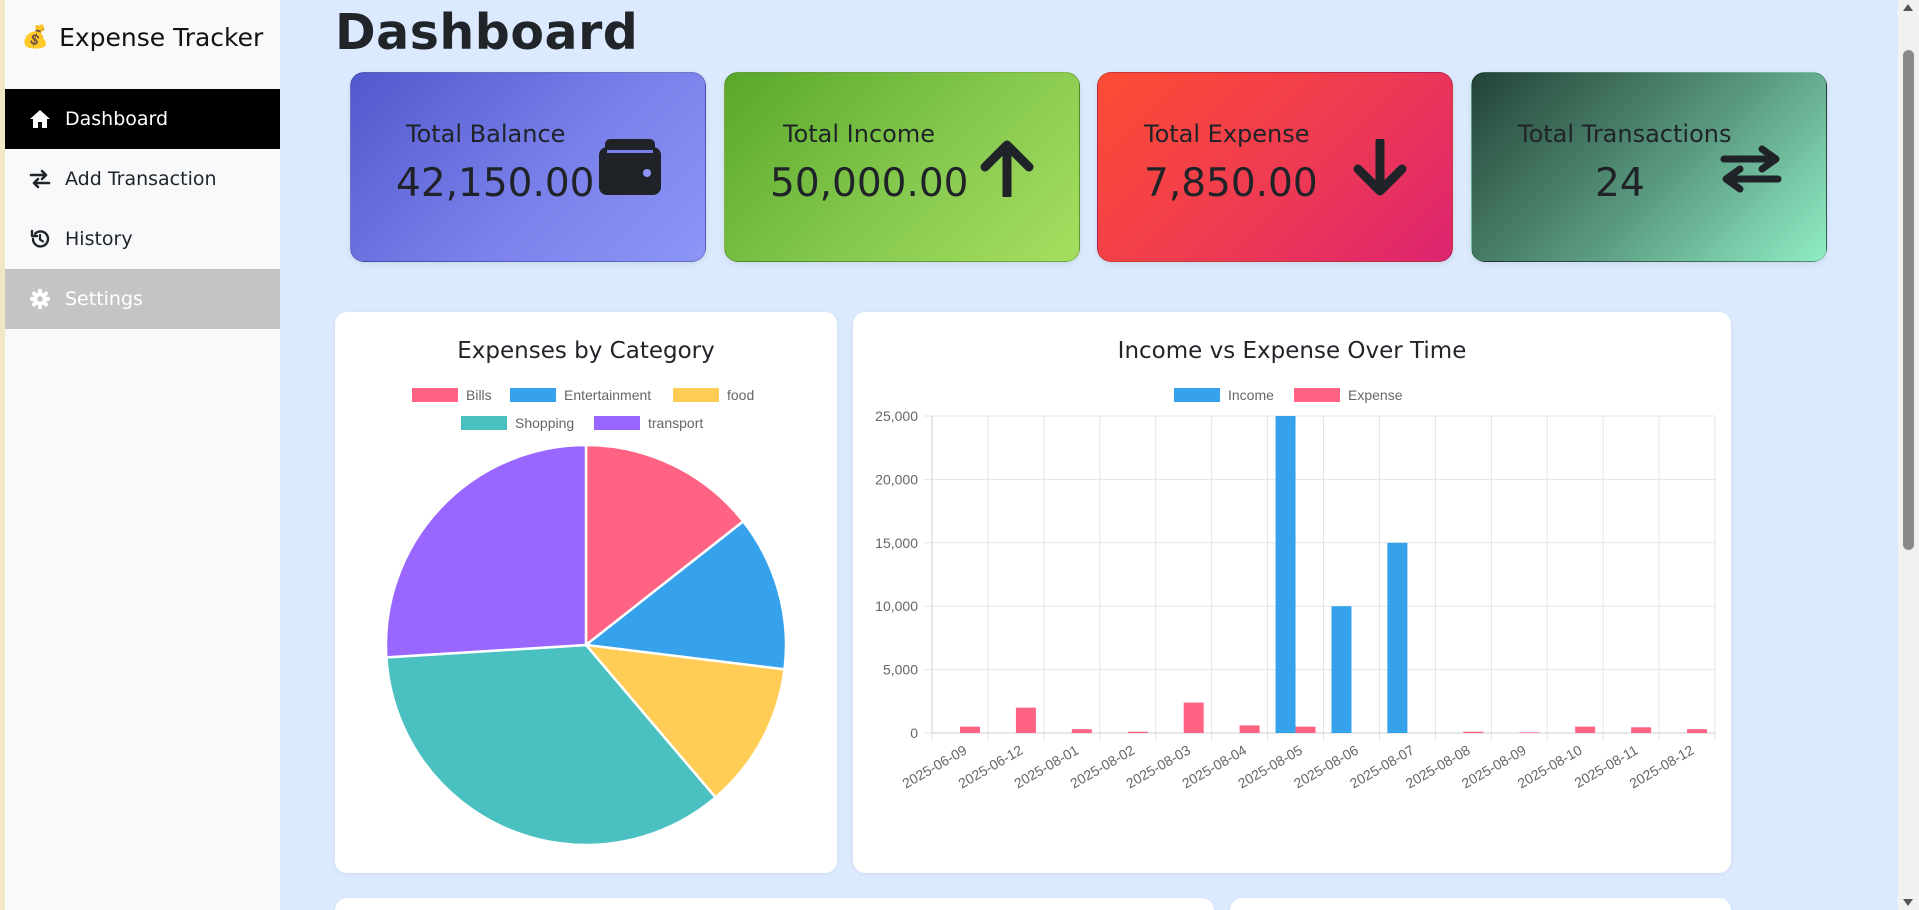 This screenshot has height=910, width=1919. What do you see at coordinates (900, 670) in the screenshot?
I see `y-tick-label: 5,000` at bounding box center [900, 670].